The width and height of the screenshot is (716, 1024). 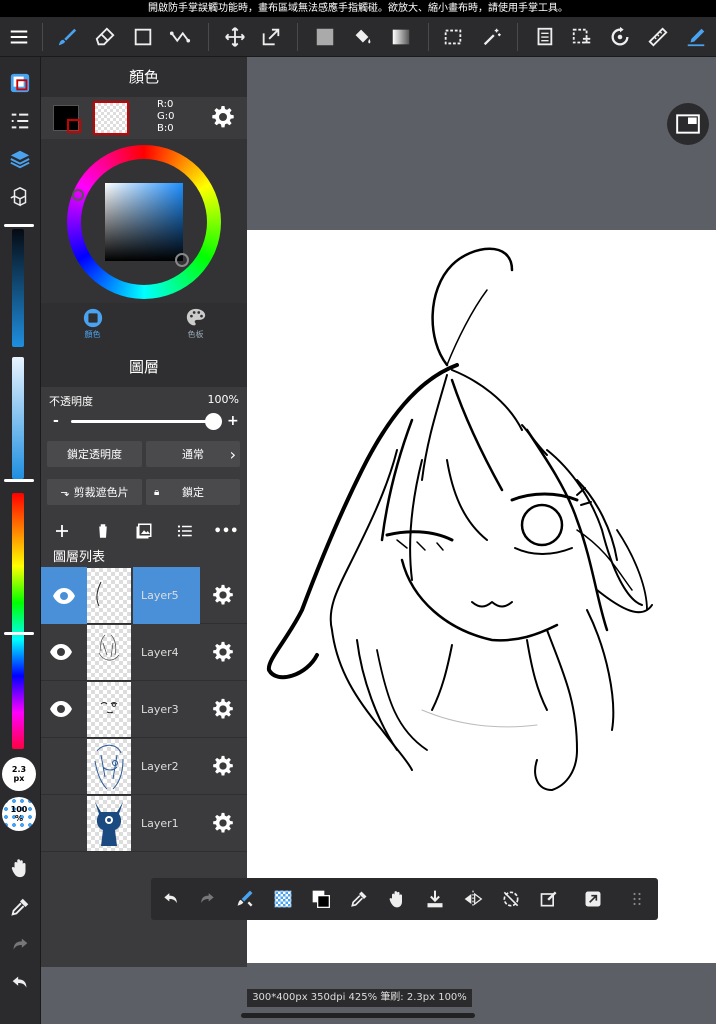 What do you see at coordinates (67, 37) in the screenshot?
I see `brush-tool-icon` at bounding box center [67, 37].